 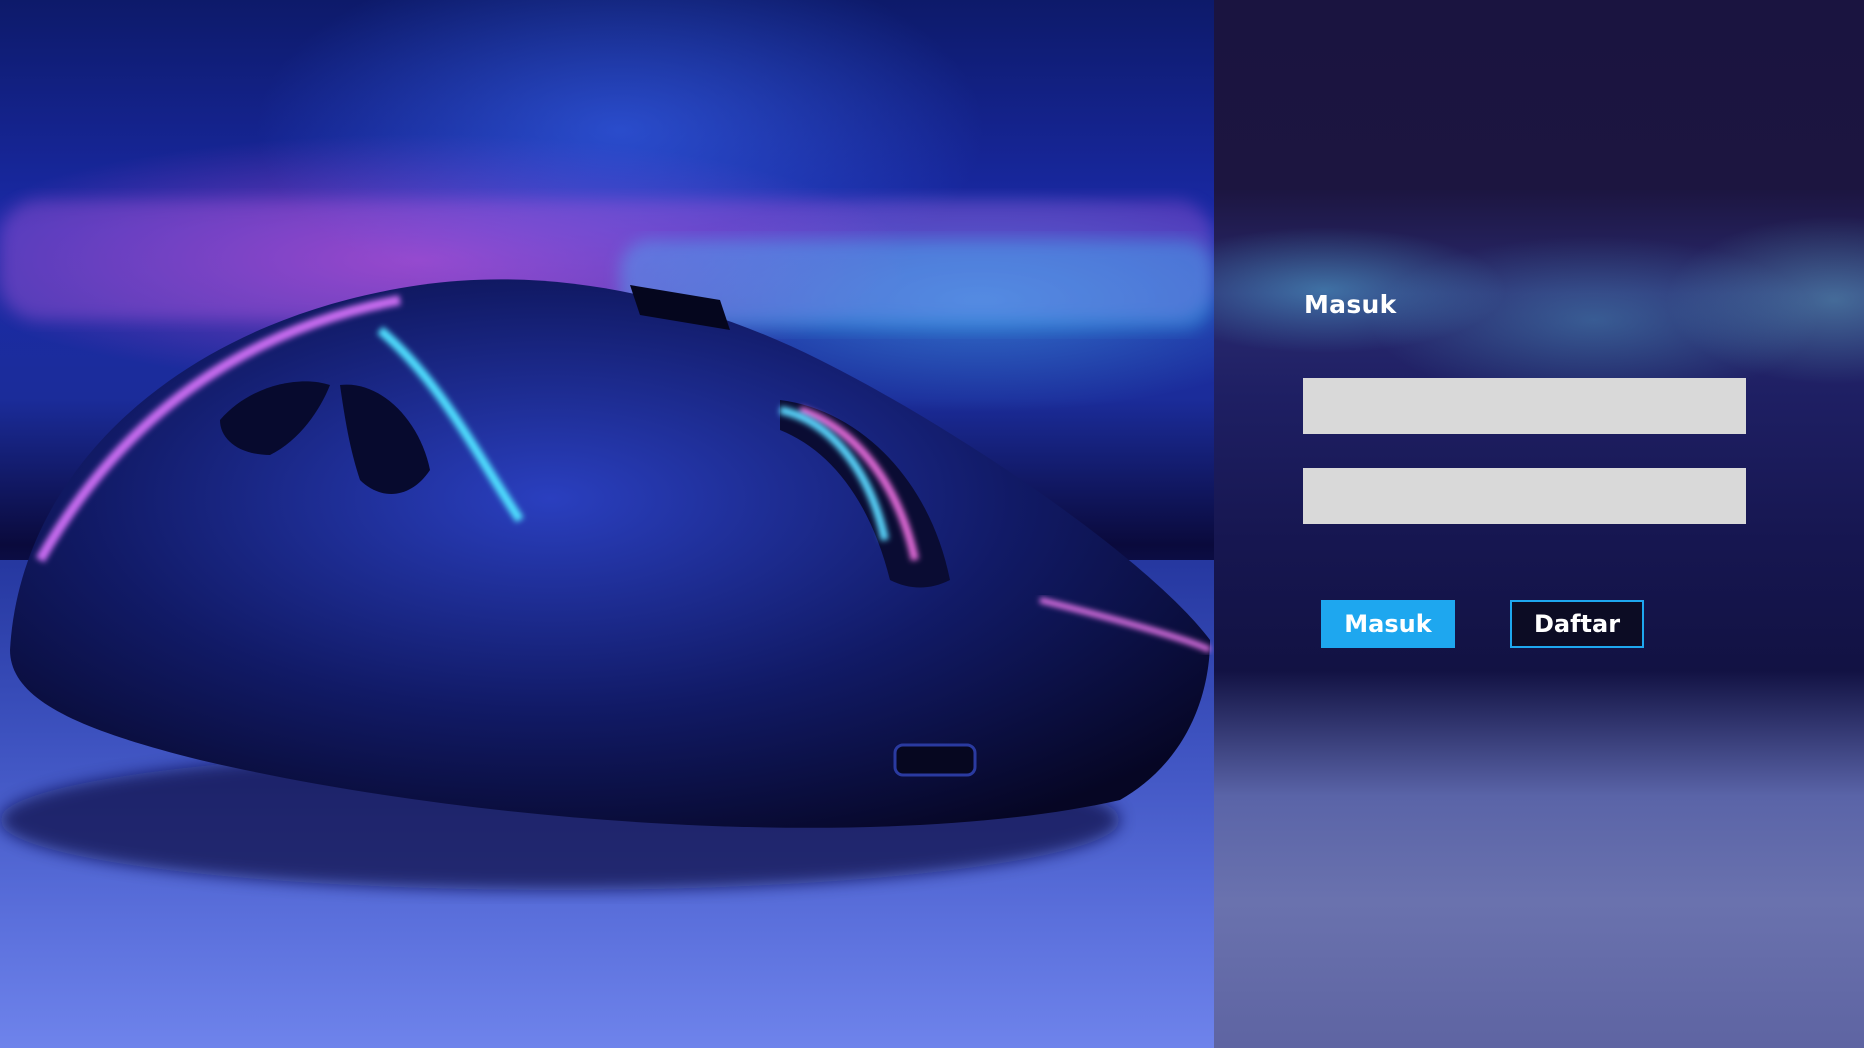 What do you see at coordinates (1350, 304) in the screenshot?
I see `login-title: Masuk` at bounding box center [1350, 304].